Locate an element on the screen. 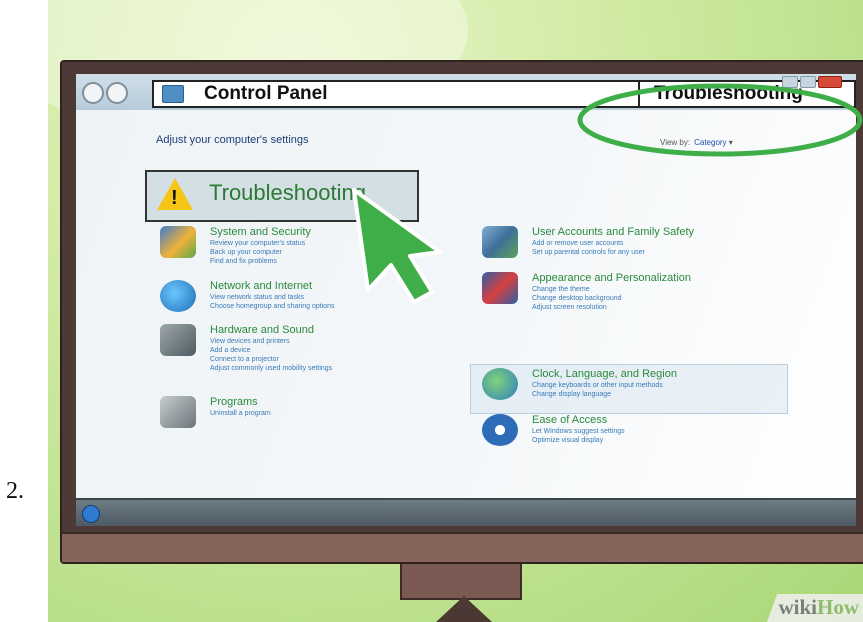 This screenshot has width=863, height=622. watermark-logo: wikiHow is located at coordinates (818, 607).